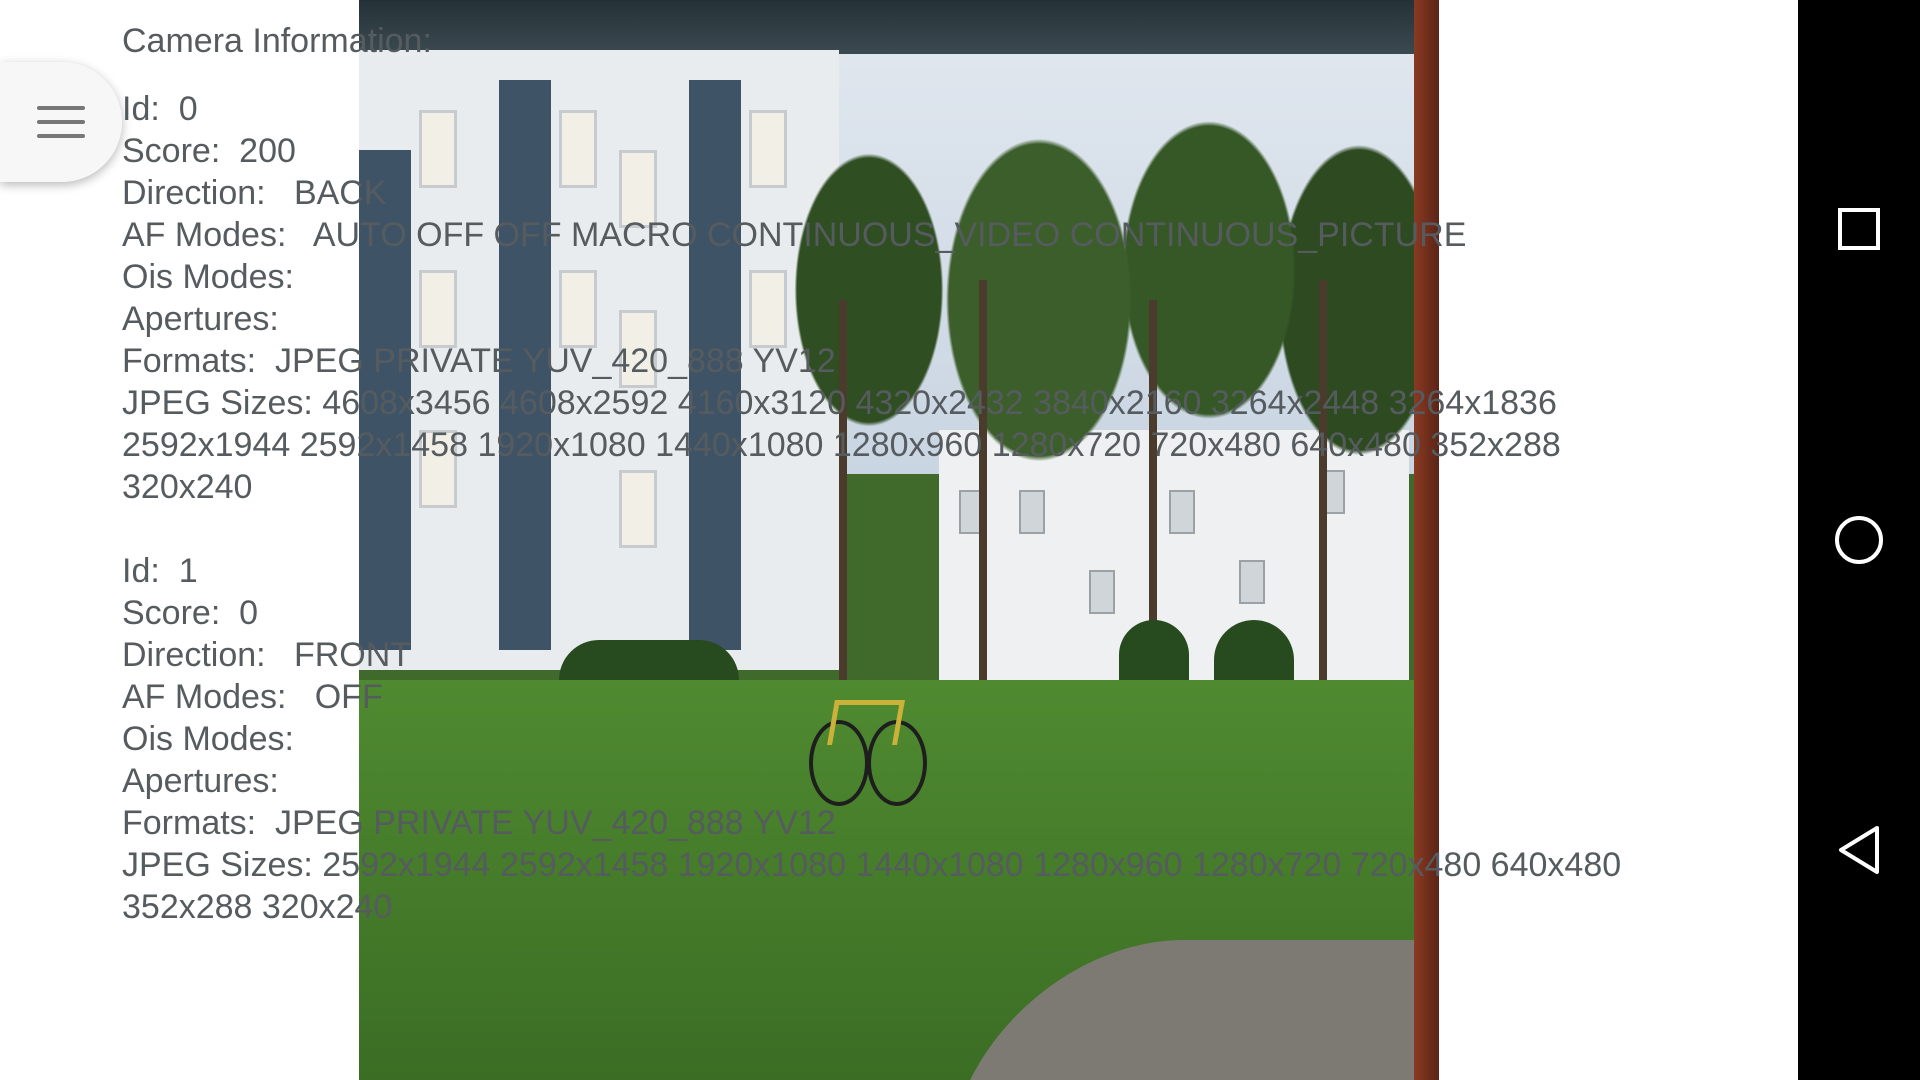  I want to click on triangle-back-icon, so click(1859, 850).